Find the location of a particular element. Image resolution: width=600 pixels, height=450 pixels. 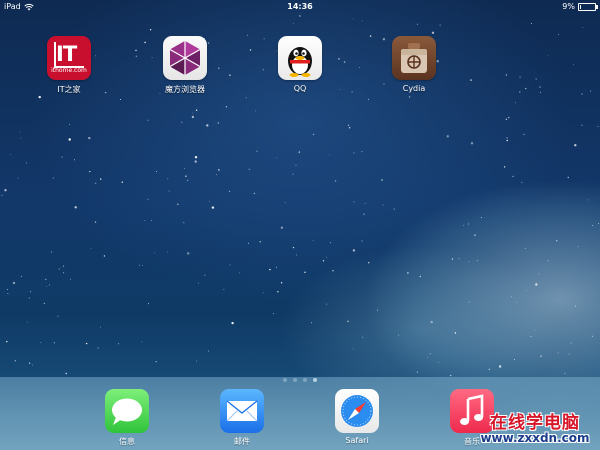

app-cydia: Cydia is located at coordinates (414, 64).